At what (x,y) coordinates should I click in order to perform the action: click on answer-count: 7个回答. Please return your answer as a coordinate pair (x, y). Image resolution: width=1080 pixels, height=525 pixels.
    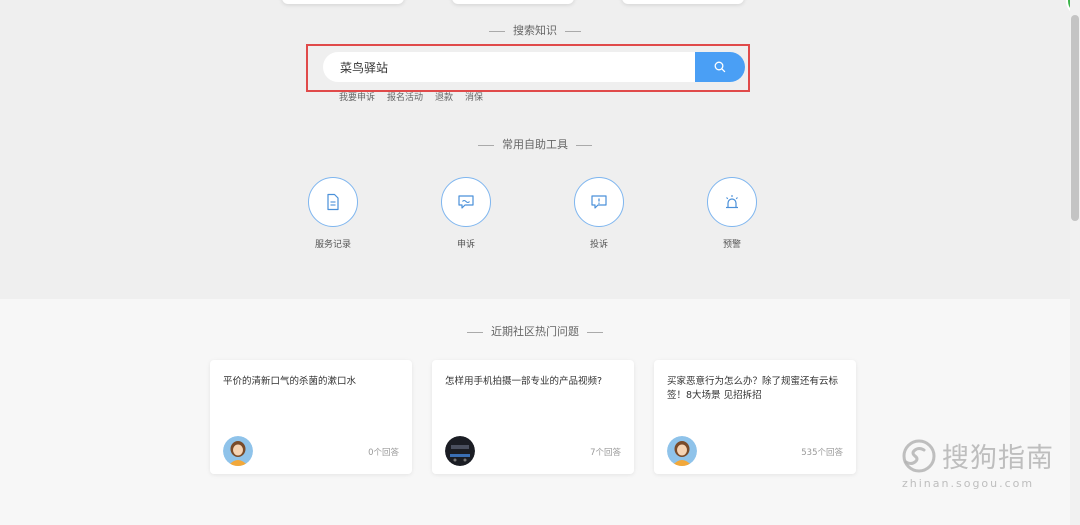
    Looking at the image, I should click on (605, 453).